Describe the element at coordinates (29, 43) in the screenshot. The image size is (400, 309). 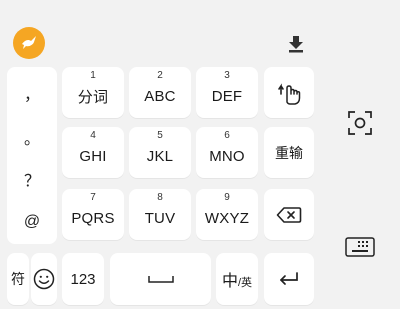
I see `hummingbird-logo-icon` at that location.